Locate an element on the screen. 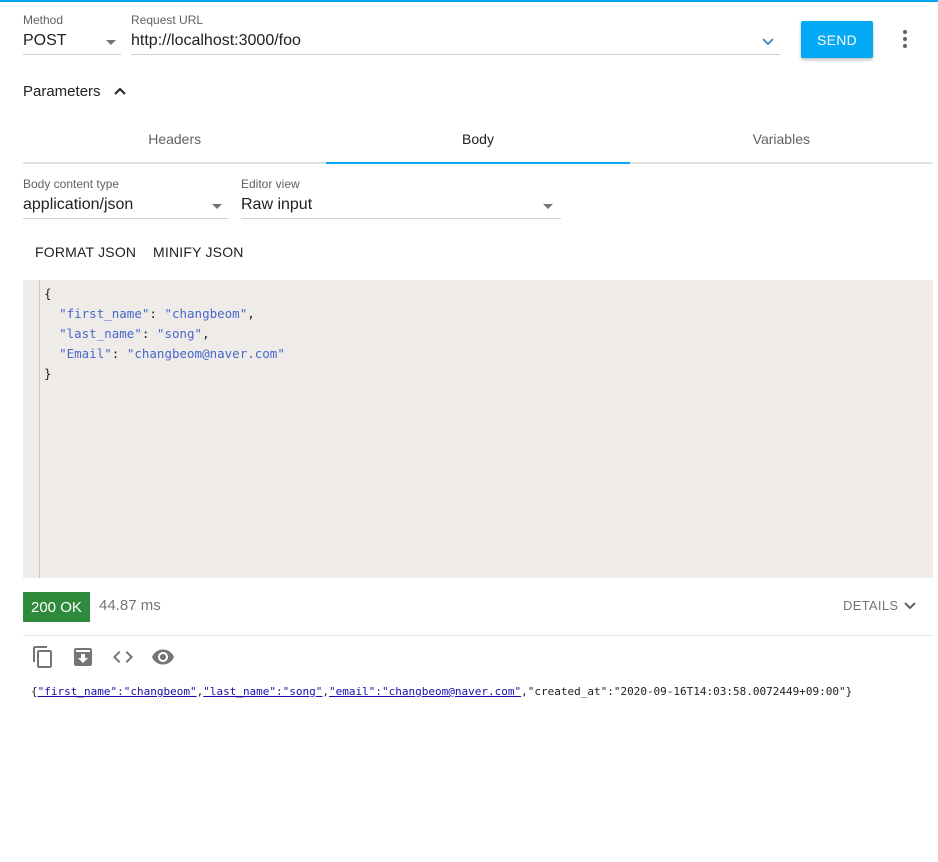 Image resolution: width=938 pixels, height=862 pixels. response-time: 44.87 ms is located at coordinates (130, 605).